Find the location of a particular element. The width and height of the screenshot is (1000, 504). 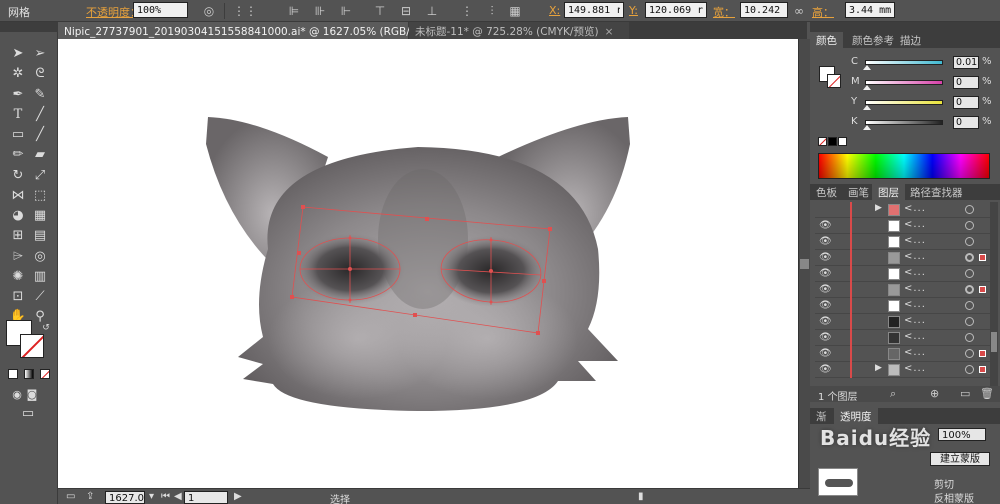

tab-layers: 图层 is located at coordinates (888, 192).